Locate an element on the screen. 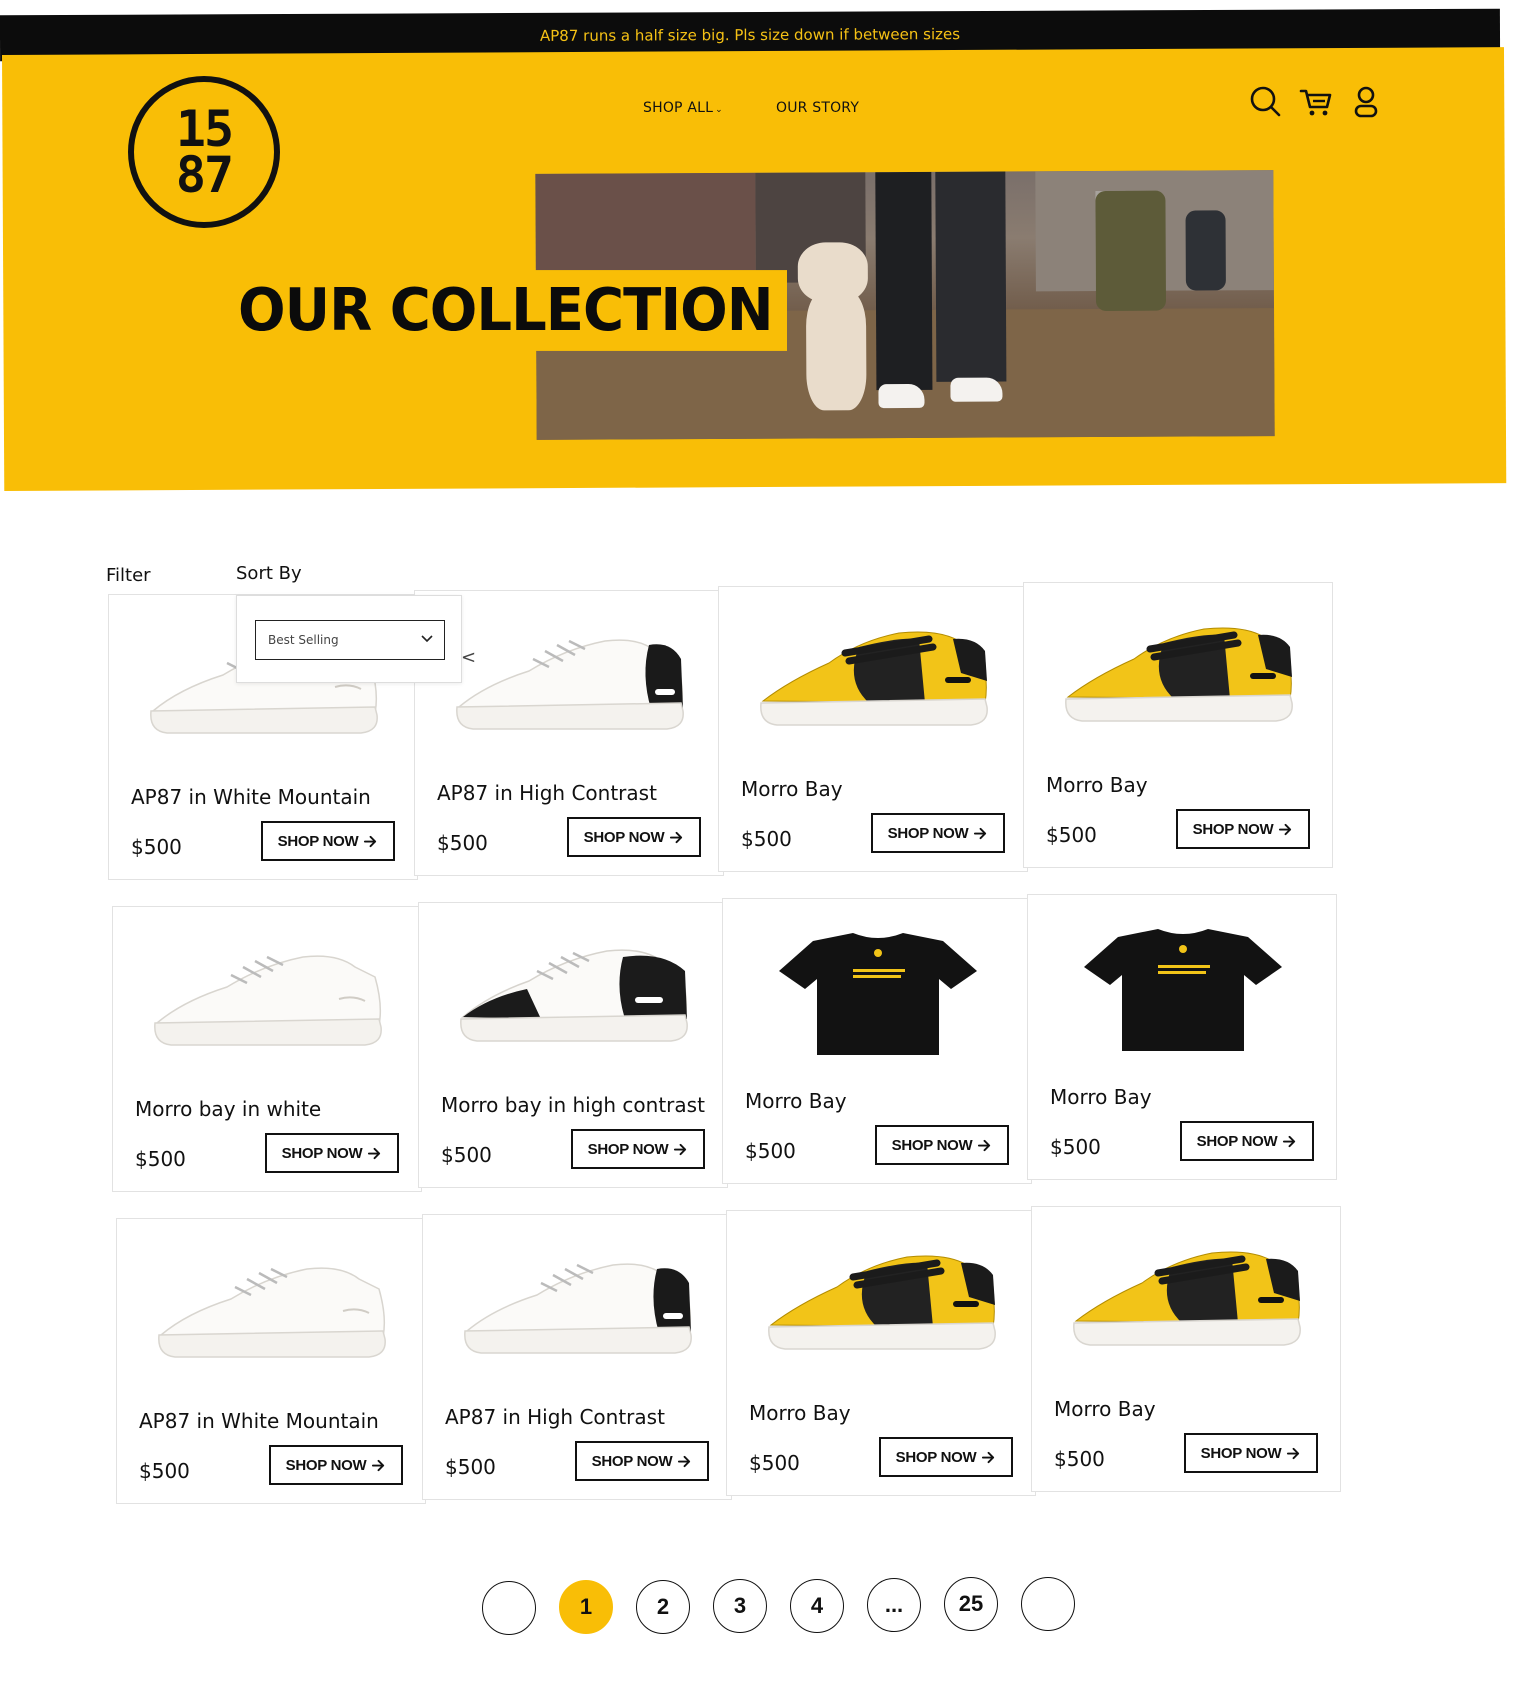 This screenshot has height=1704, width=1522. pagination-page-1: 1 is located at coordinates (586, 1607).